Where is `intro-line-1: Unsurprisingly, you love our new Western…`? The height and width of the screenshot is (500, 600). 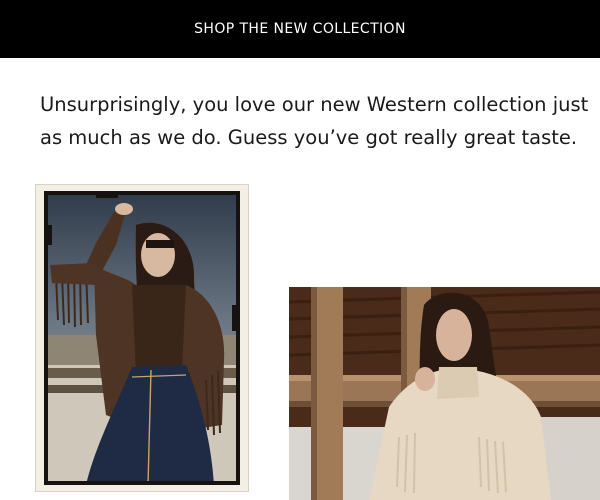 intro-line-1: Unsurprisingly, you love our new Western… is located at coordinates (314, 104).